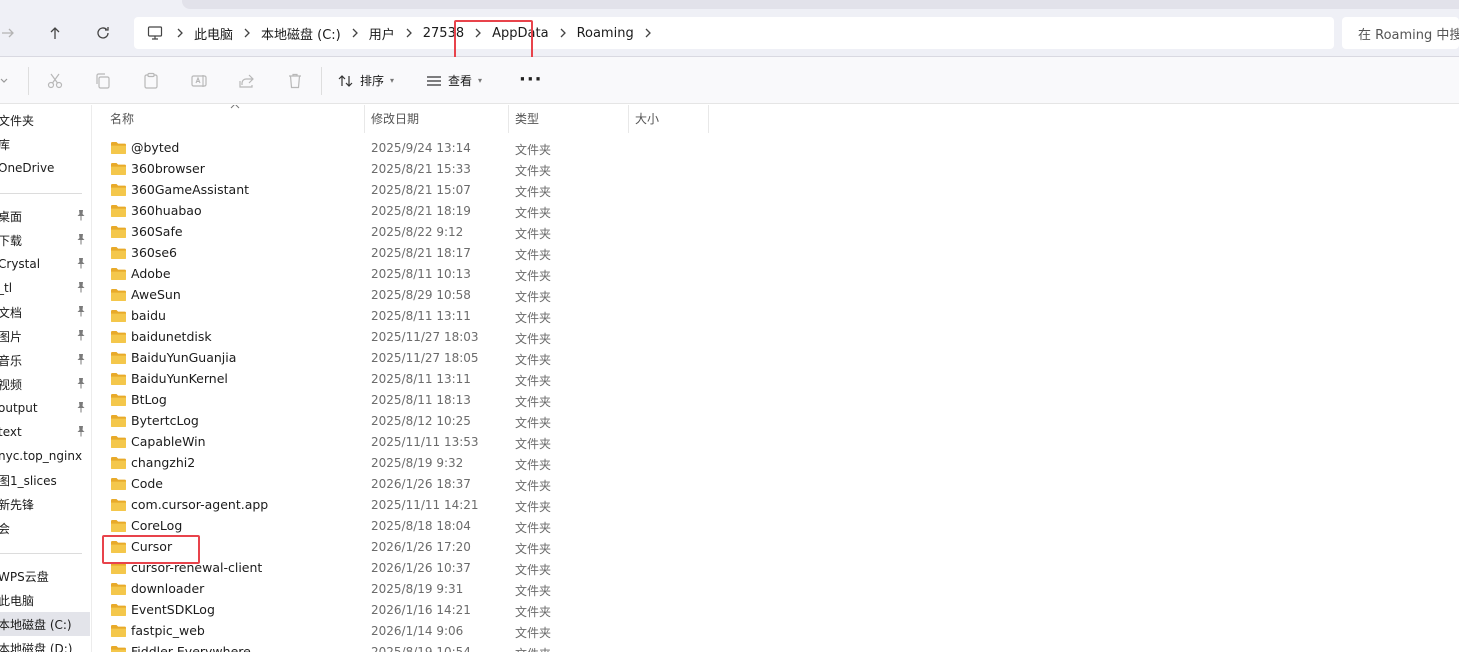 The image size is (1459, 652). What do you see at coordinates (402, 400) in the screenshot?
I see `file-row: BtLog 2025/8/11 18:13 文件夹` at bounding box center [402, 400].